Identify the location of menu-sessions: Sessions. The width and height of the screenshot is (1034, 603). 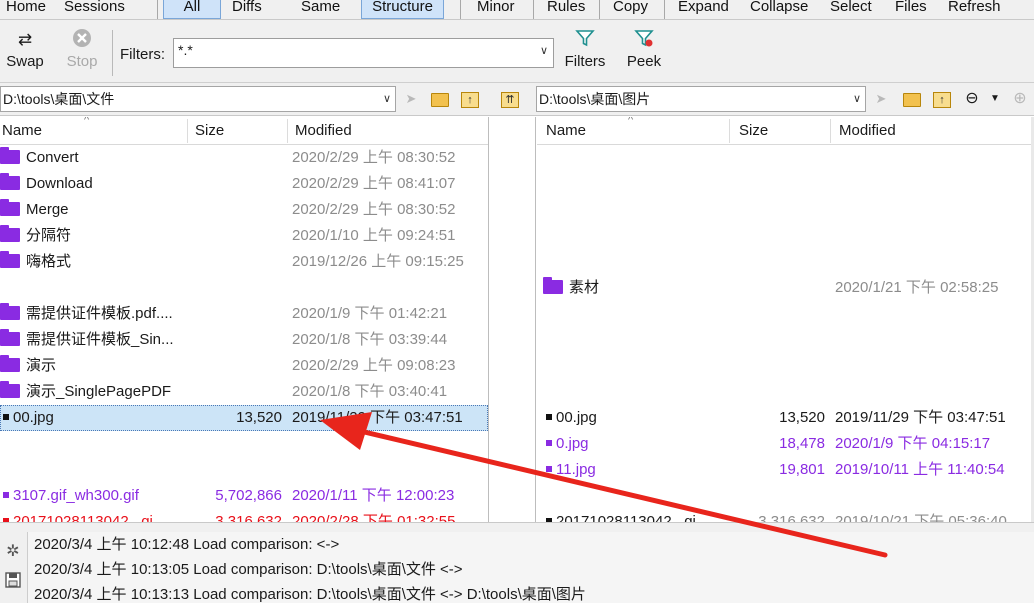
(94, 9).